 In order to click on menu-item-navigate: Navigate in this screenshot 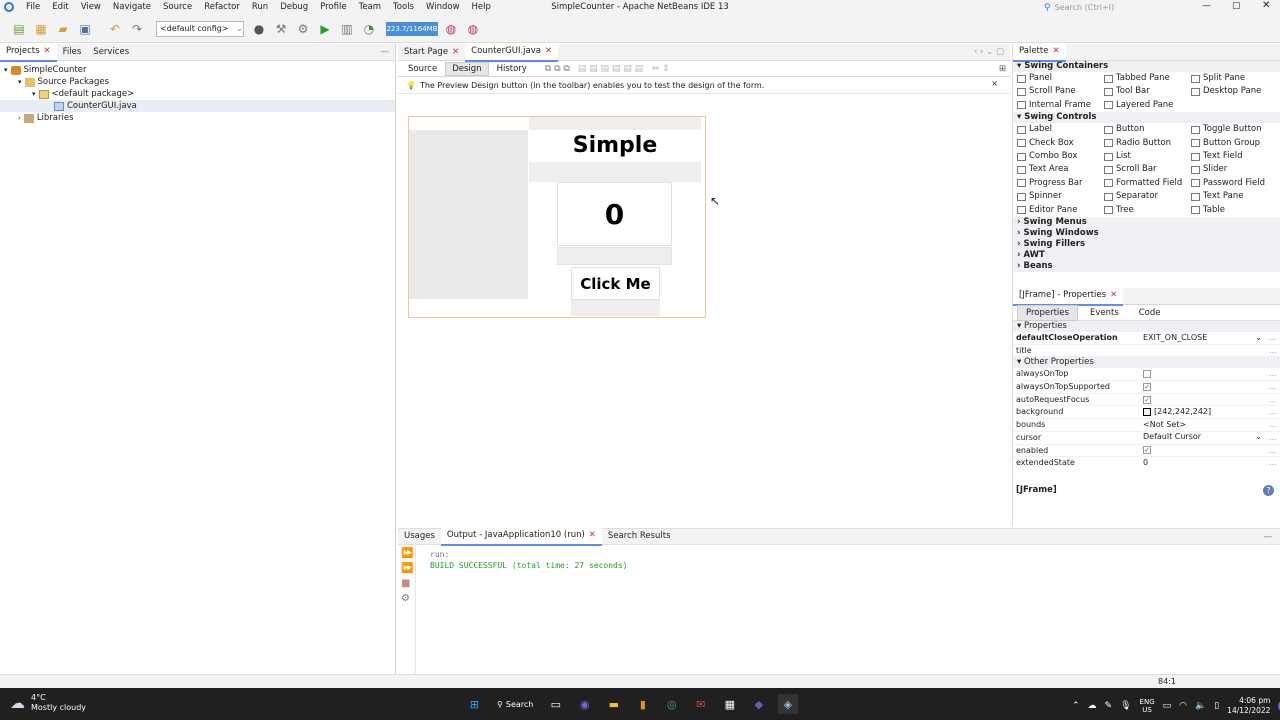, I will do `click(132, 7)`.